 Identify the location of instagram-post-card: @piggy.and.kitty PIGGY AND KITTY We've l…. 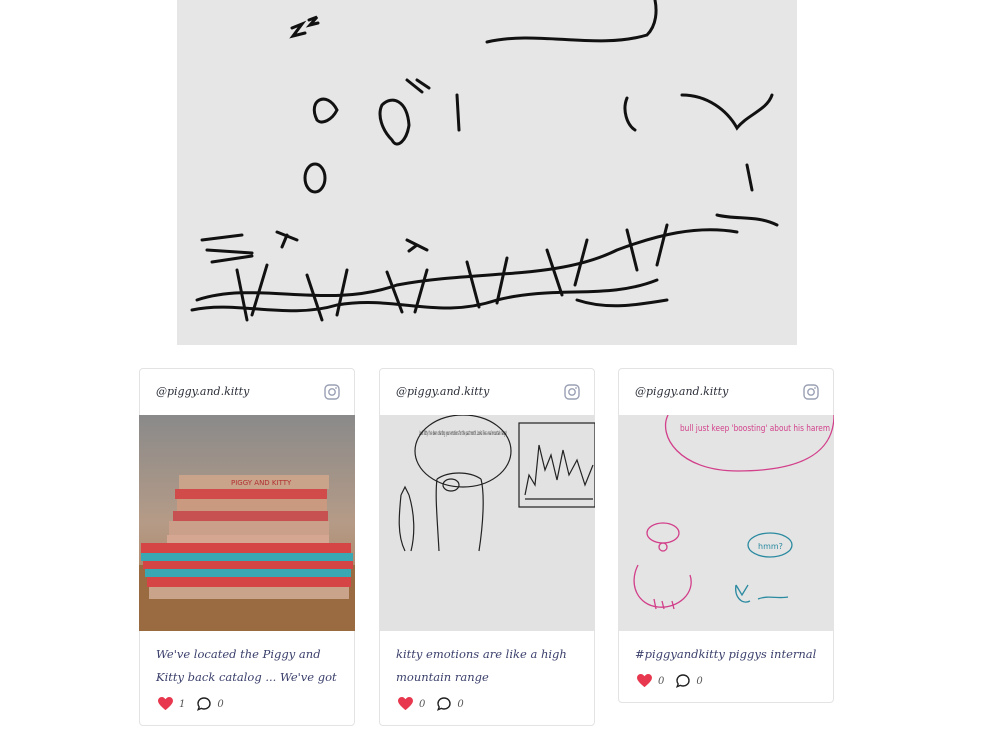
(247, 547).